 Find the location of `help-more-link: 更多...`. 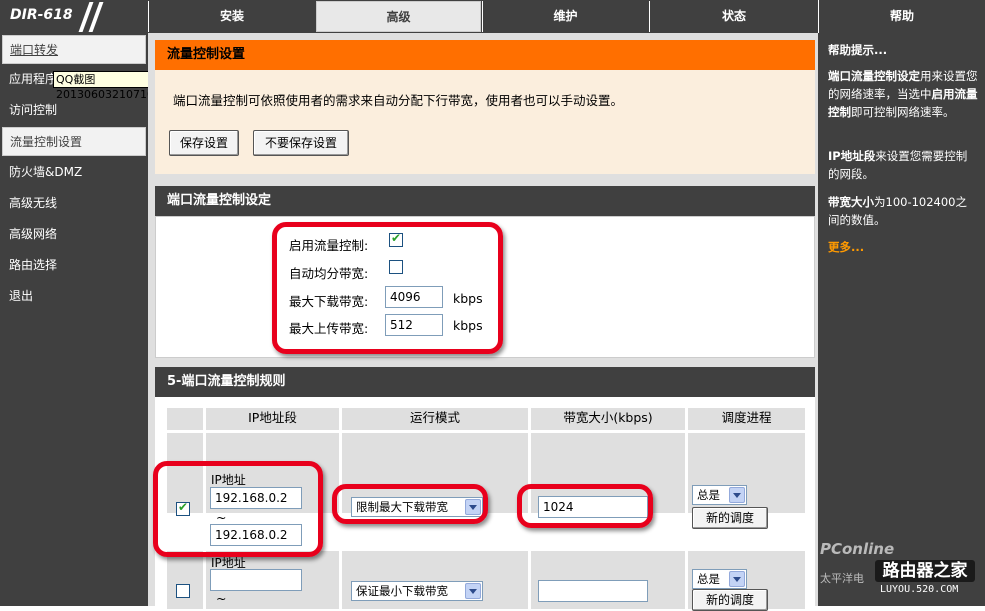

help-more-link: 更多... is located at coordinates (903, 247).